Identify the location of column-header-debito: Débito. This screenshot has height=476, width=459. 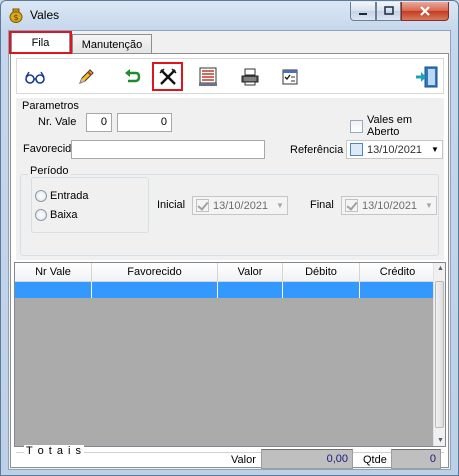
(321, 272).